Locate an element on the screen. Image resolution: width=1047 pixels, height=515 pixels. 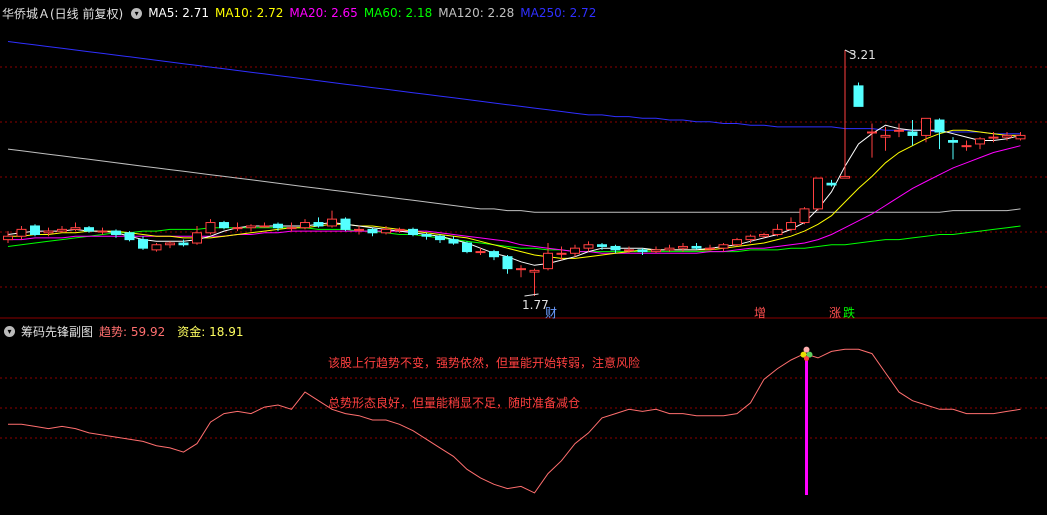
ma-indicator-4: MA120: 2.28 is located at coordinates (476, 13).